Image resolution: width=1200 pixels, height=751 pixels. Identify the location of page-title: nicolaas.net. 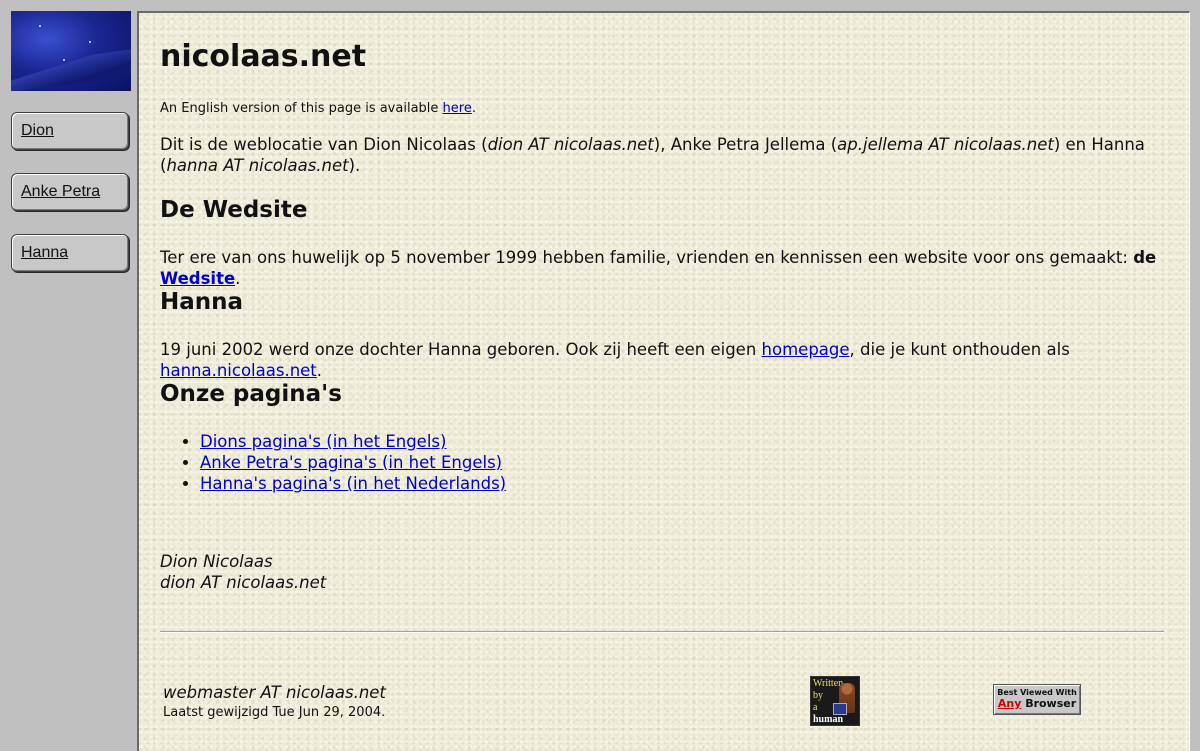
(263, 56).